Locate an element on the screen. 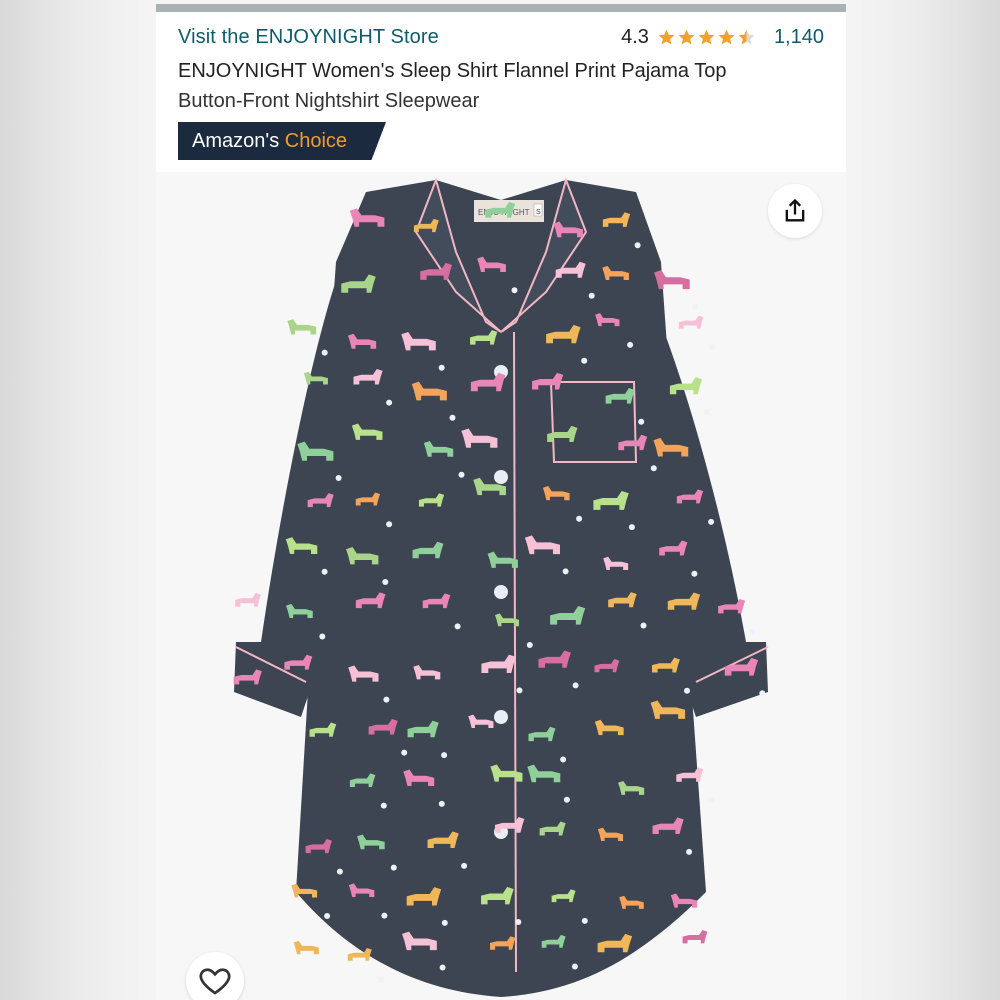 This screenshot has width=1000, height=1000. store-link: Visit the ENJOYNIGHT Store is located at coordinates (308, 37).